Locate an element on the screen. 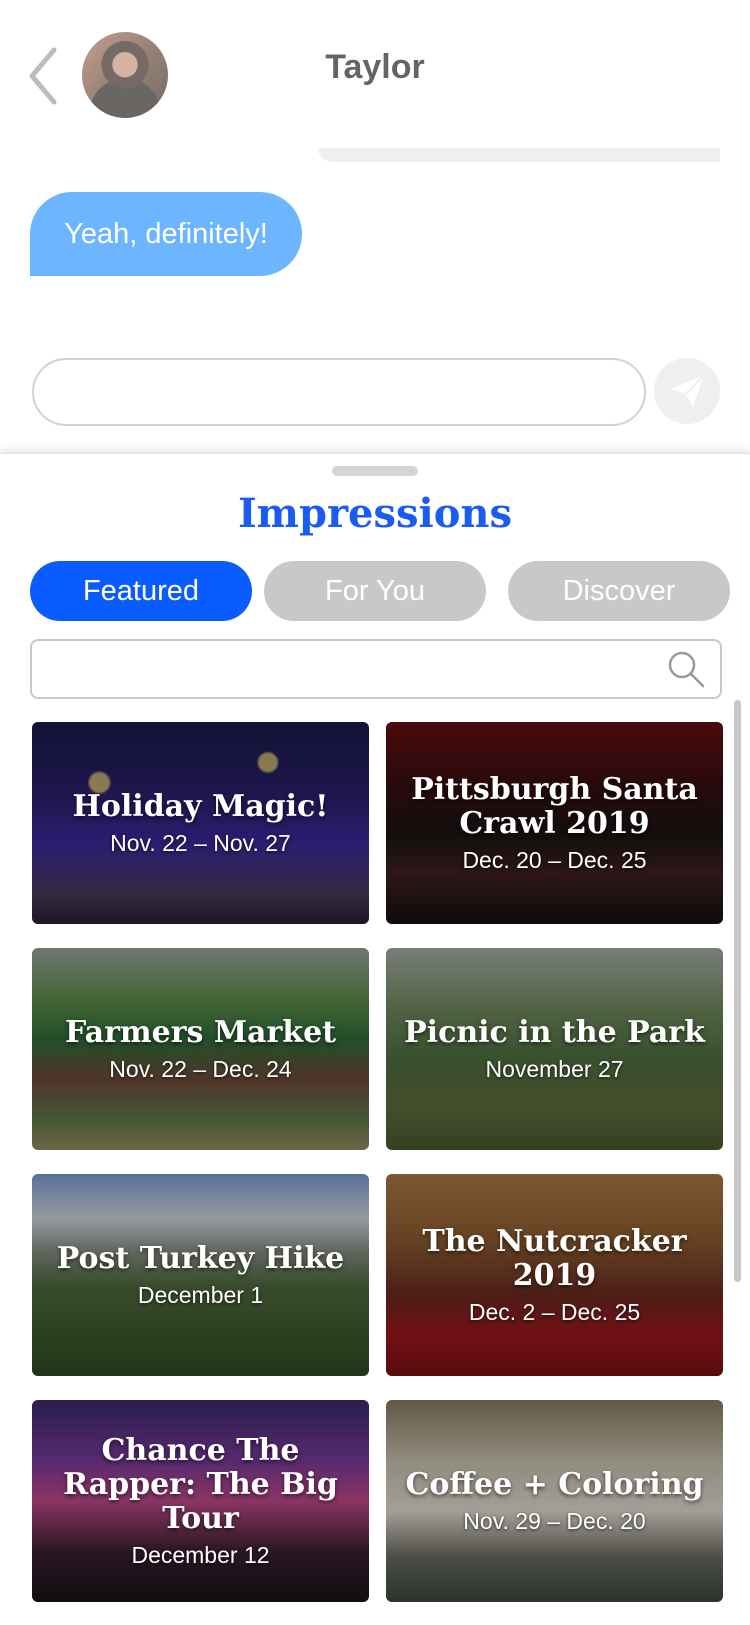 This screenshot has width=750, height=1625. event-date: Dec. 20 – Dec. 25 is located at coordinates (554, 859).